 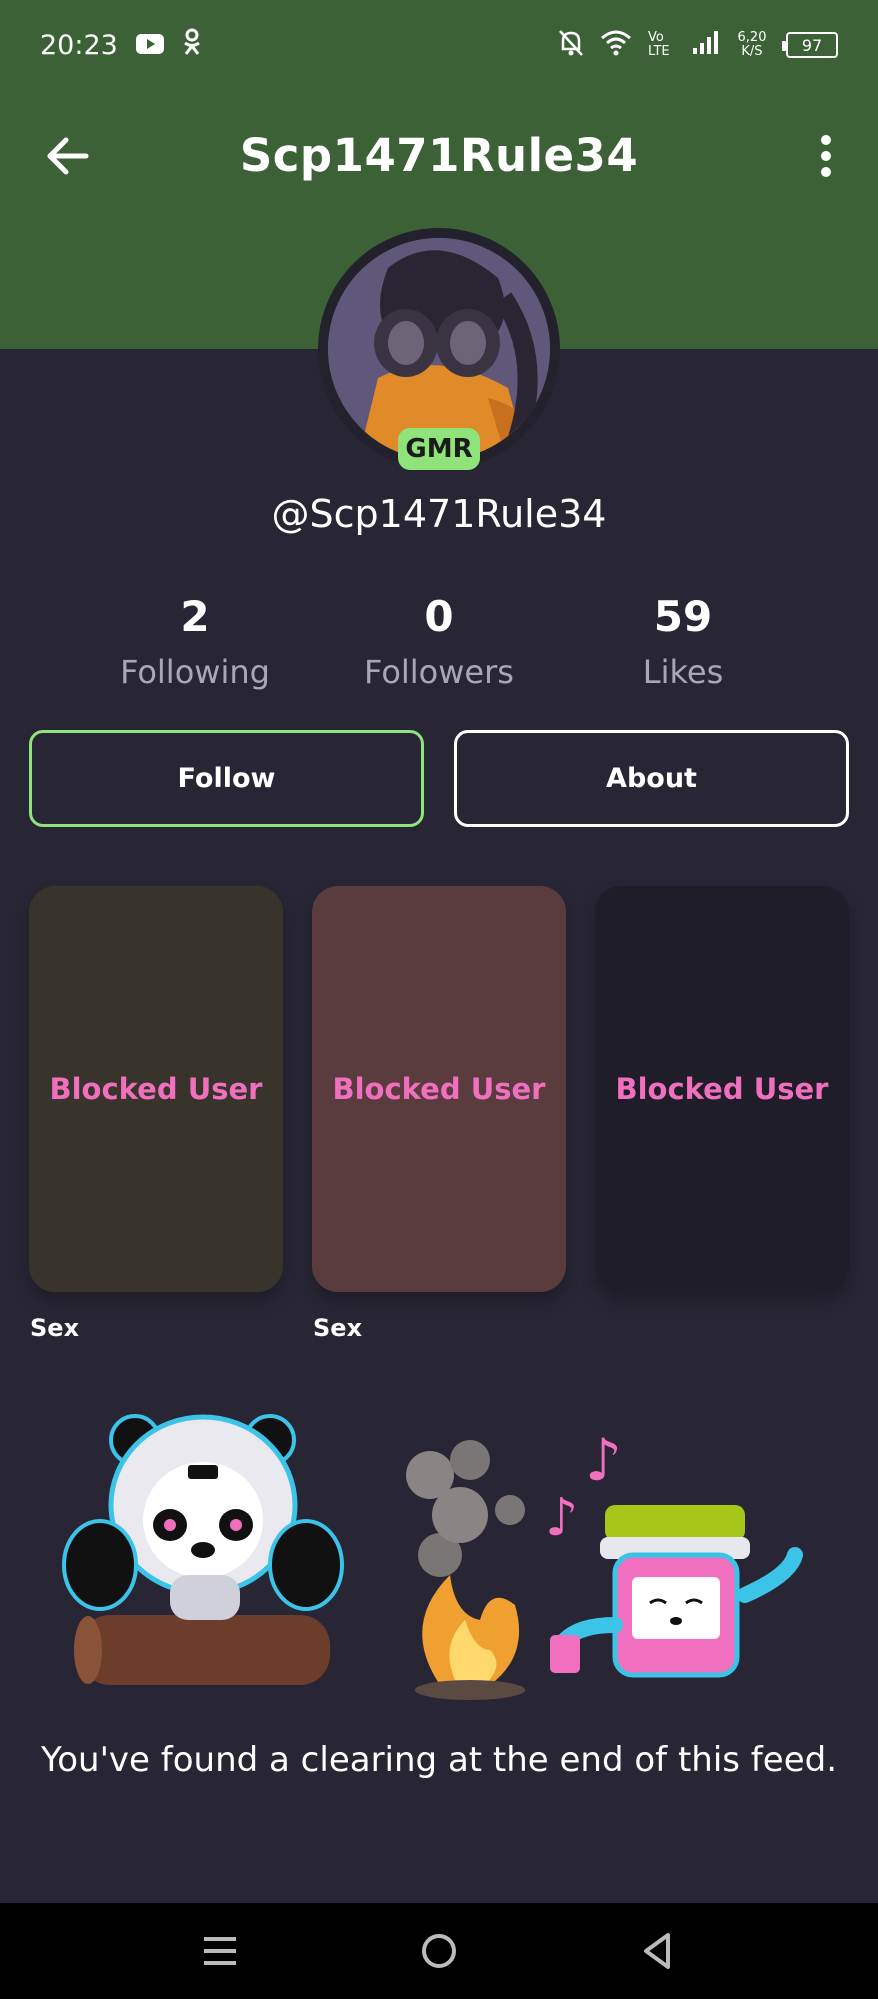 What do you see at coordinates (79, 45) in the screenshot?
I see `status-time: 20:23` at bounding box center [79, 45].